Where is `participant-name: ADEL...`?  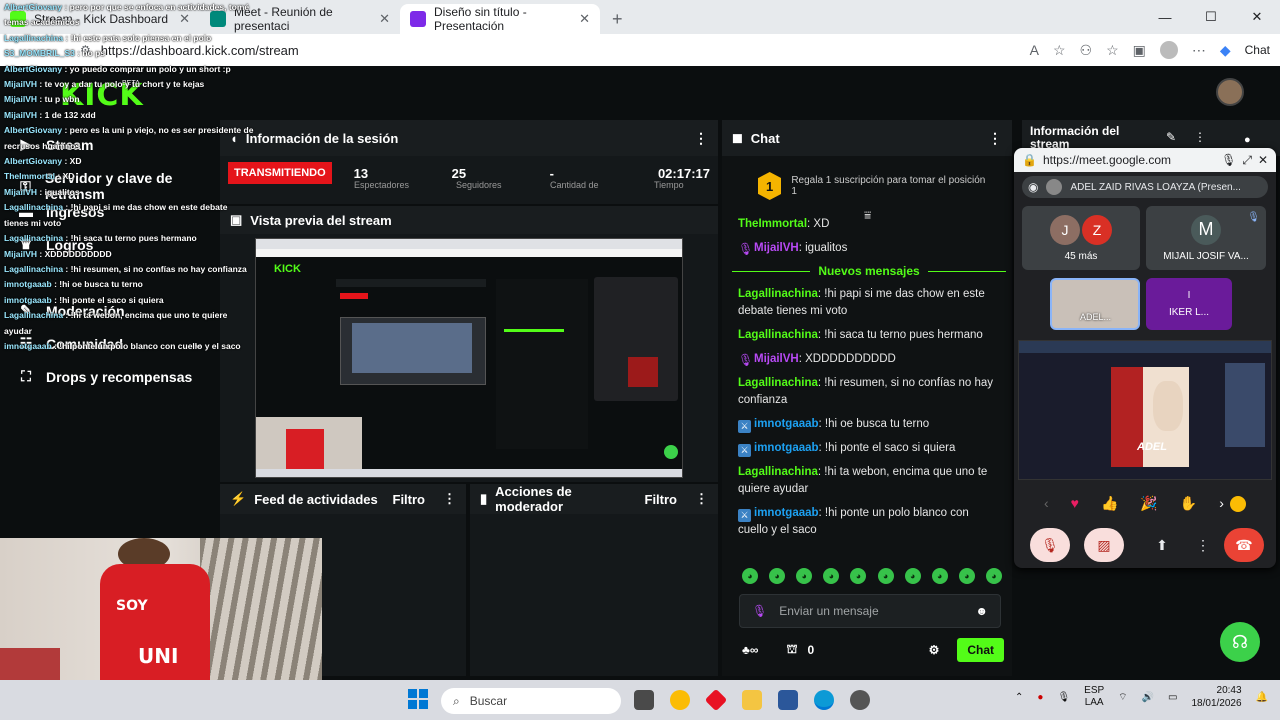 participant-name: ADEL... is located at coordinates (1096, 317).